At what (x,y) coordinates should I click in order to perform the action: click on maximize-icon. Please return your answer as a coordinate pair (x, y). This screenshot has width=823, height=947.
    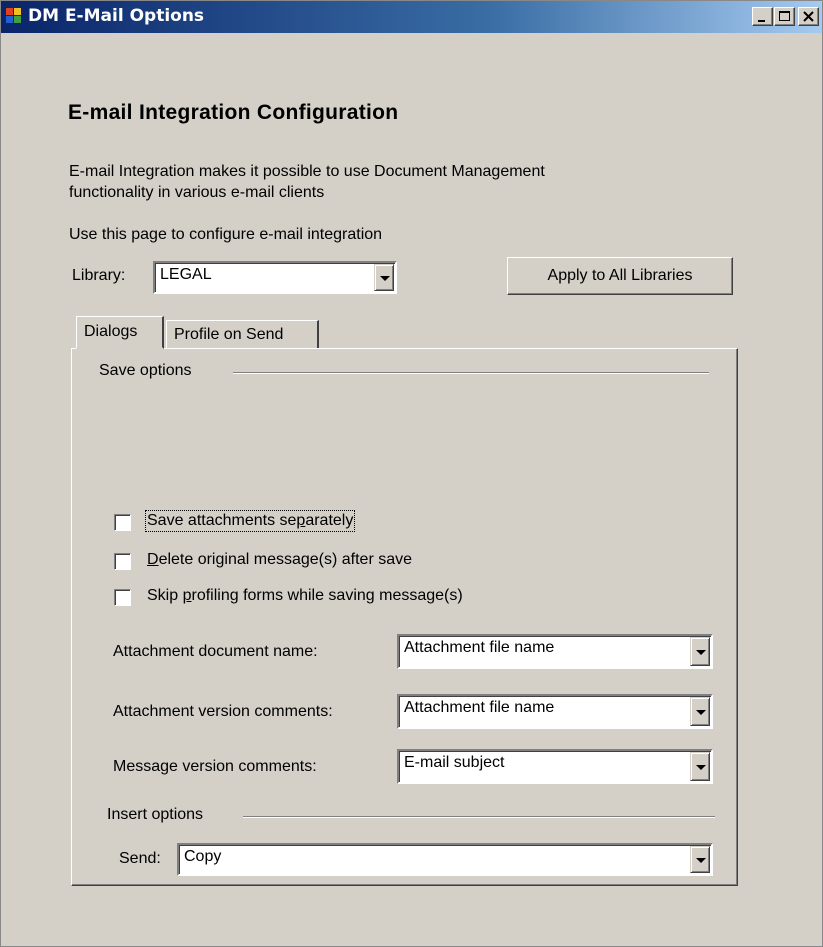
    Looking at the image, I should click on (784, 16).